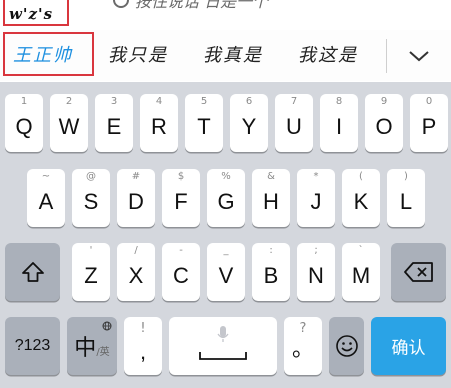 Image resolution: width=451 pixels, height=388 pixels. I want to click on backspace-key, so click(418, 272).